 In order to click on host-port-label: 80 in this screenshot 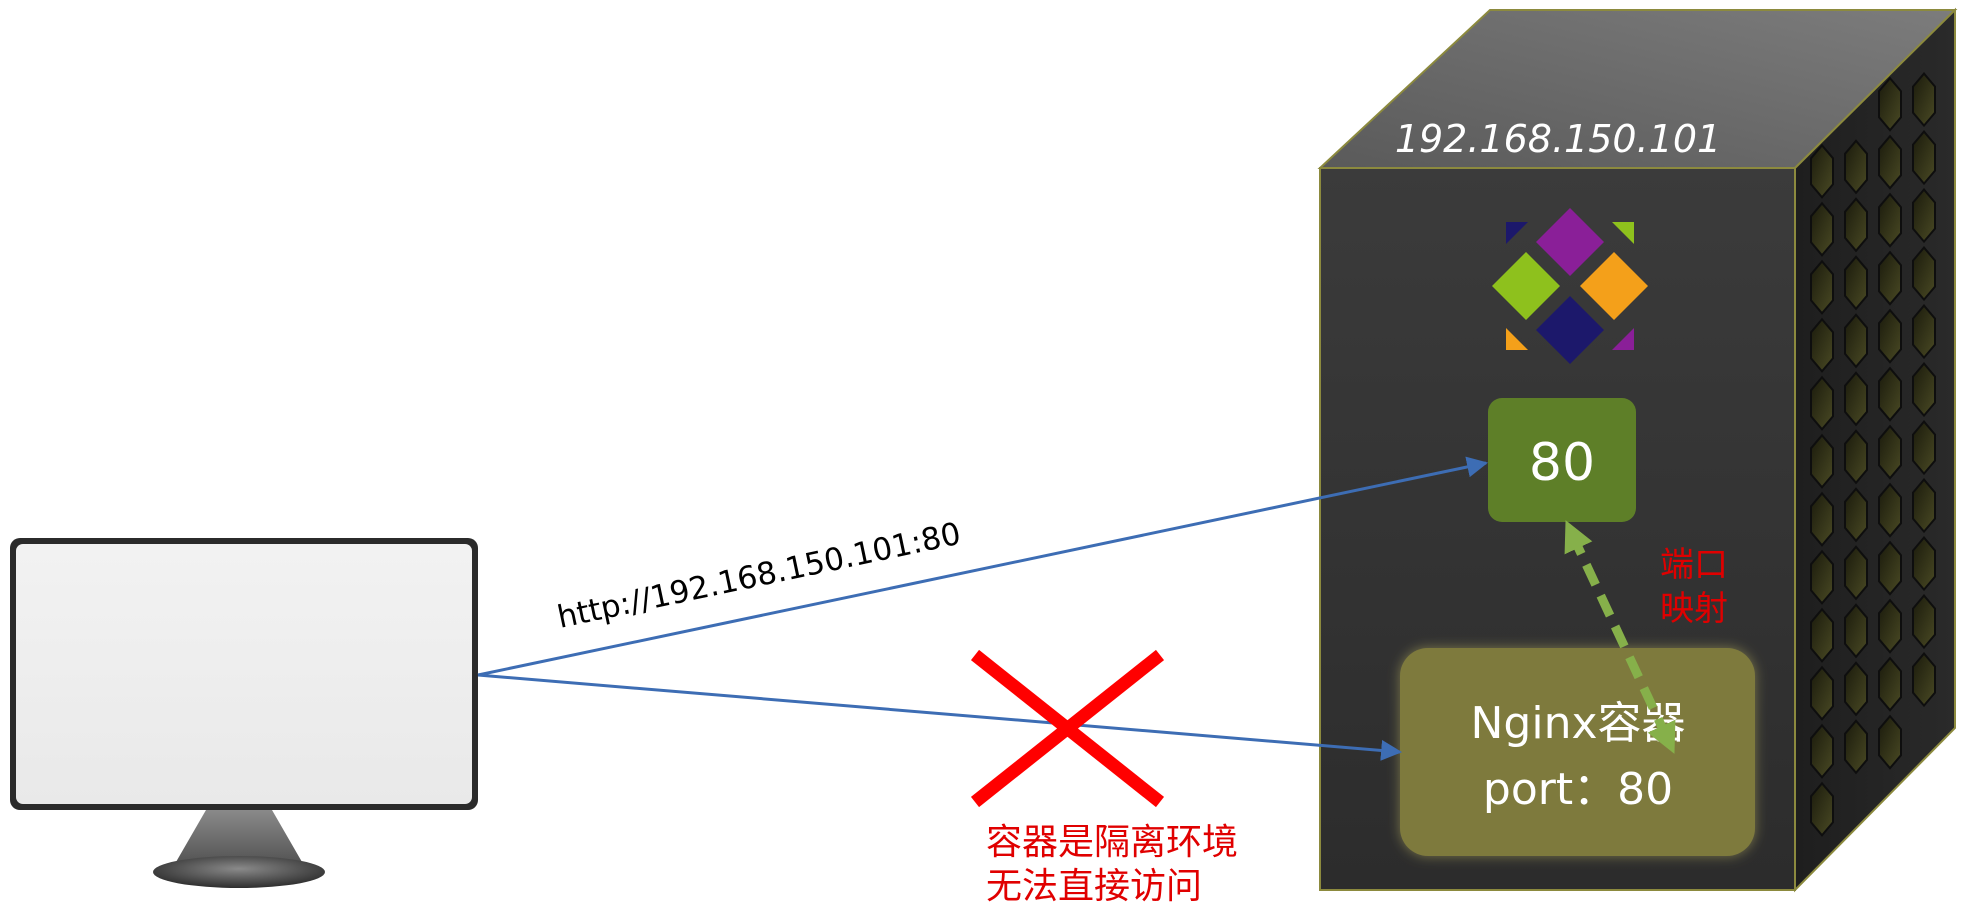, I will do `click(1562, 463)`.